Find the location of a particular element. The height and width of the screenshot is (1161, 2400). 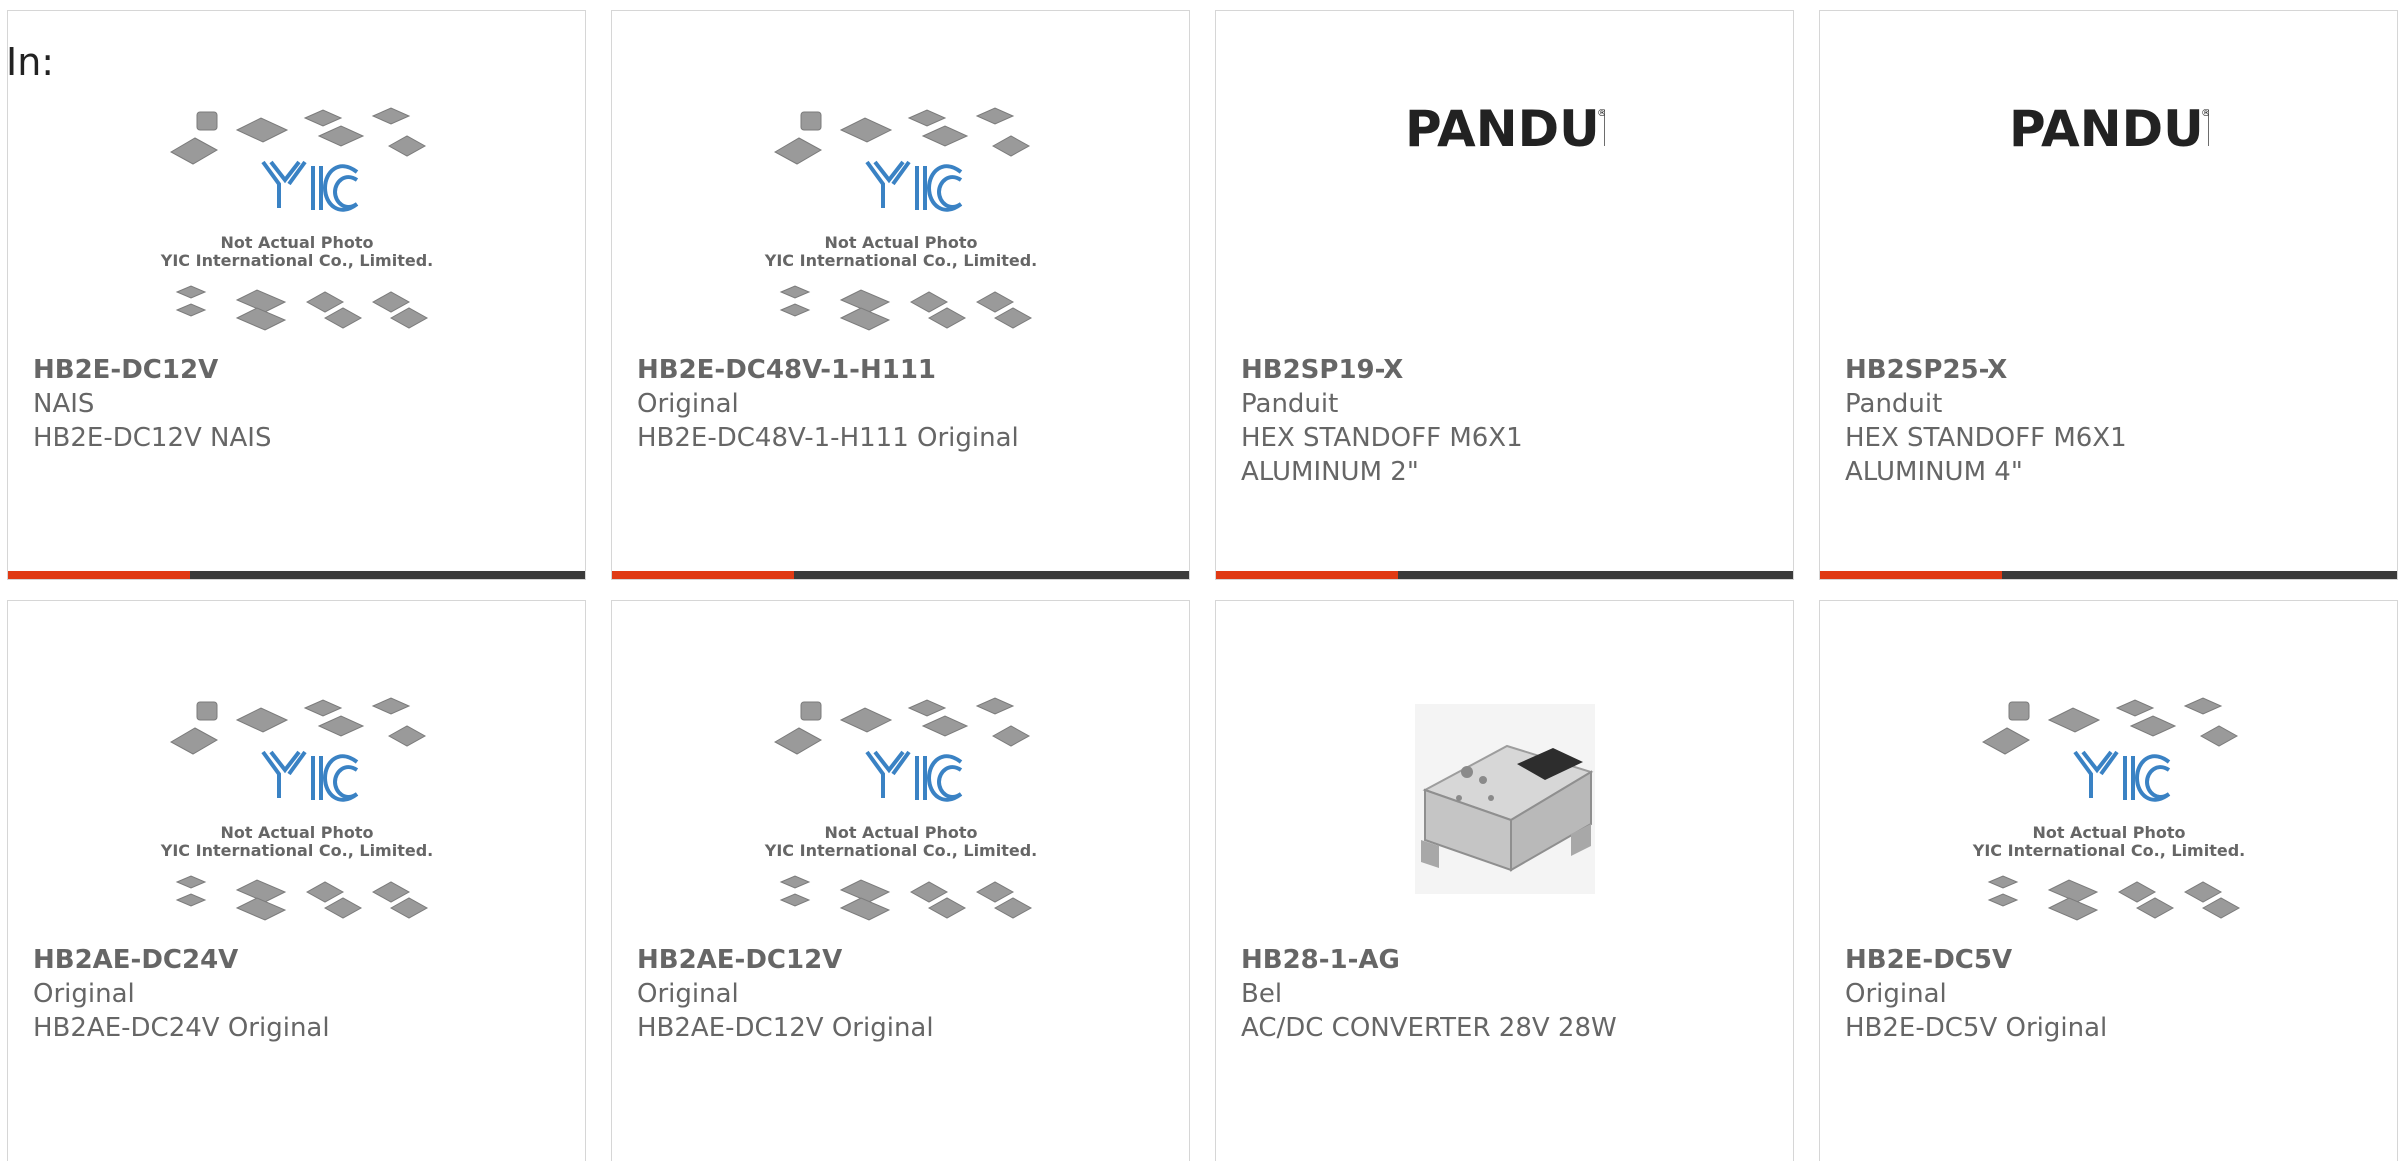

manufacturer-name: Bel is located at coordinates (1262, 994).